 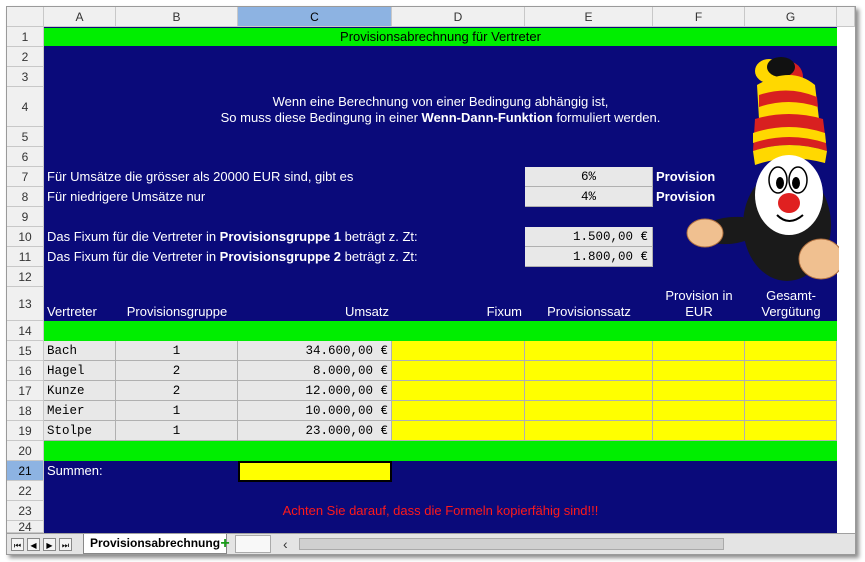 I want to click on first-sheet-button: ⏮, so click(x=17, y=544).